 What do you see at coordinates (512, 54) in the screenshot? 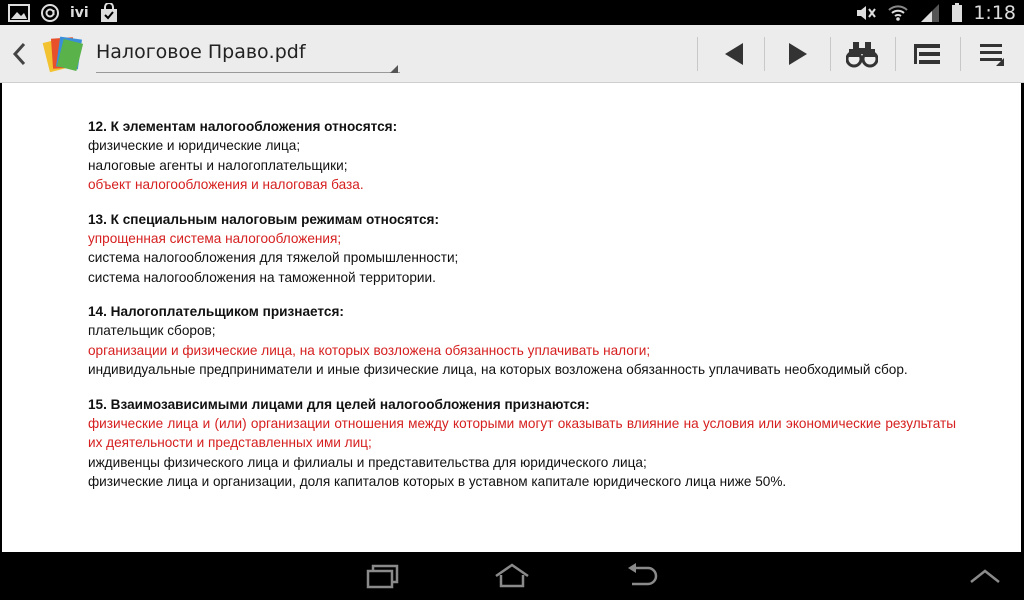
I see `action-bar: Налоговое Право.pdf` at bounding box center [512, 54].